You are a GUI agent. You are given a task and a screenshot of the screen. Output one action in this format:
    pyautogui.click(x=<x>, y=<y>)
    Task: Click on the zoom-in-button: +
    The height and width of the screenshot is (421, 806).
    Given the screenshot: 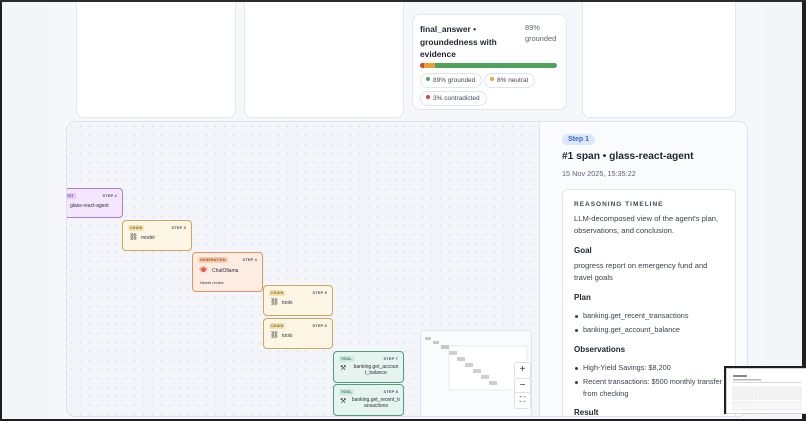 What is the action you would take?
    pyautogui.click(x=522, y=370)
    